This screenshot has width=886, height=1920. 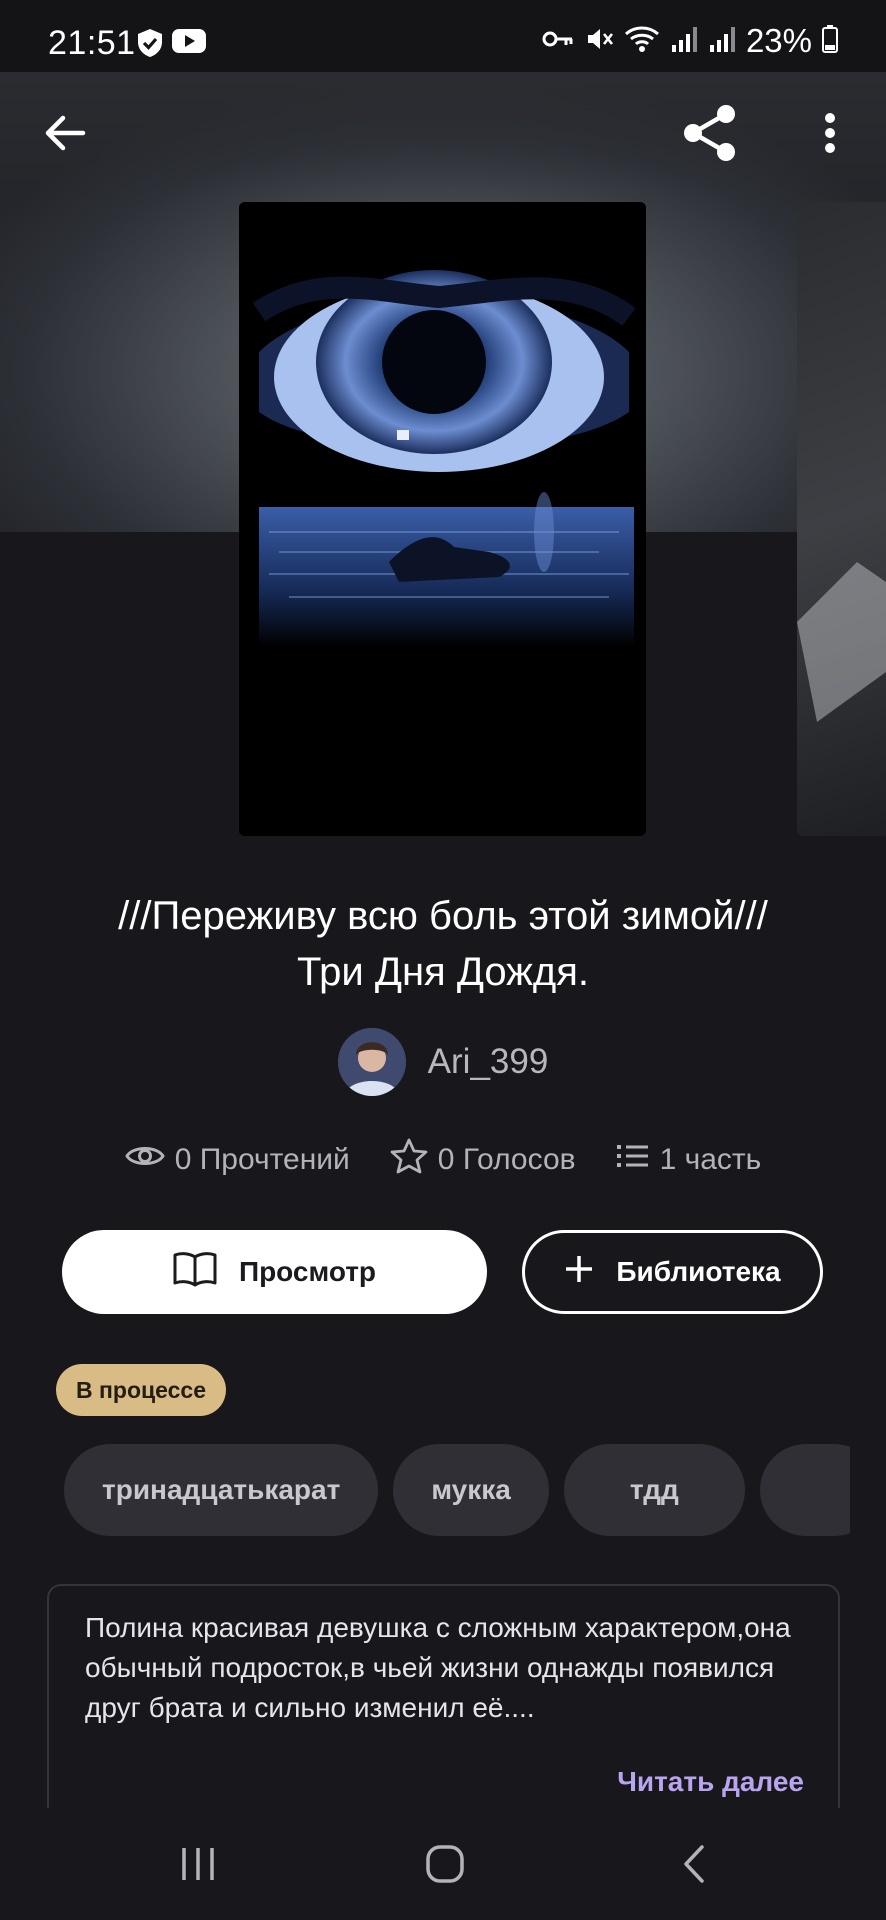 I want to click on tag-chip: мукка, so click(x=471, y=1490).